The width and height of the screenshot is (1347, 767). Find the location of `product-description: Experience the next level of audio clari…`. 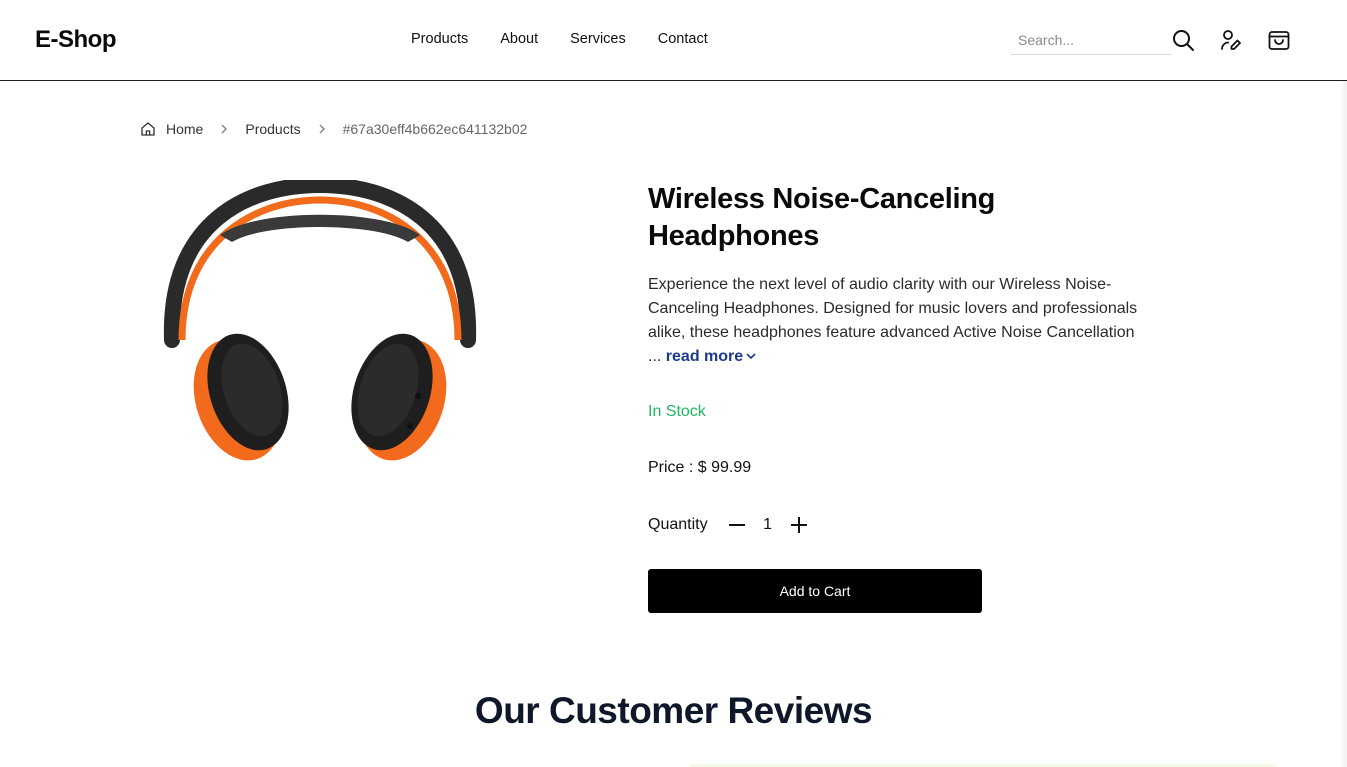

product-description: Experience the next level of audio clari… is located at coordinates (893, 321).